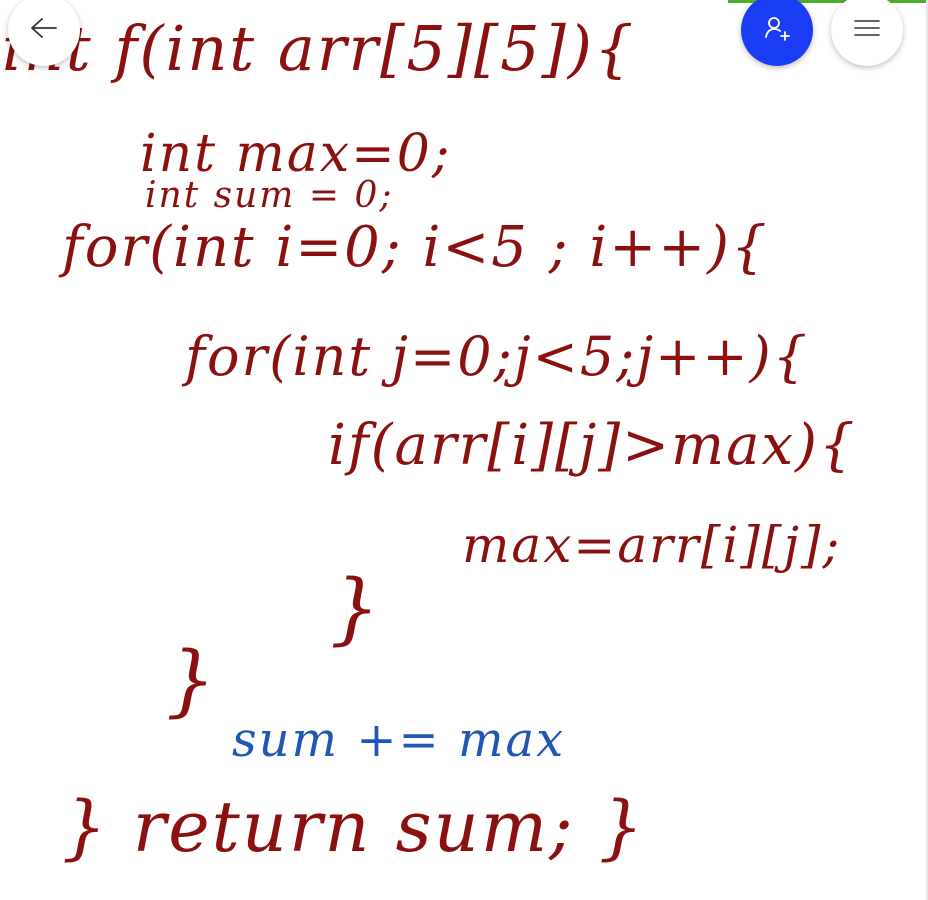 This screenshot has height=900, width=928. I want to click on handwritten-line: for(int j=0;j<5;j++){, so click(497, 356).